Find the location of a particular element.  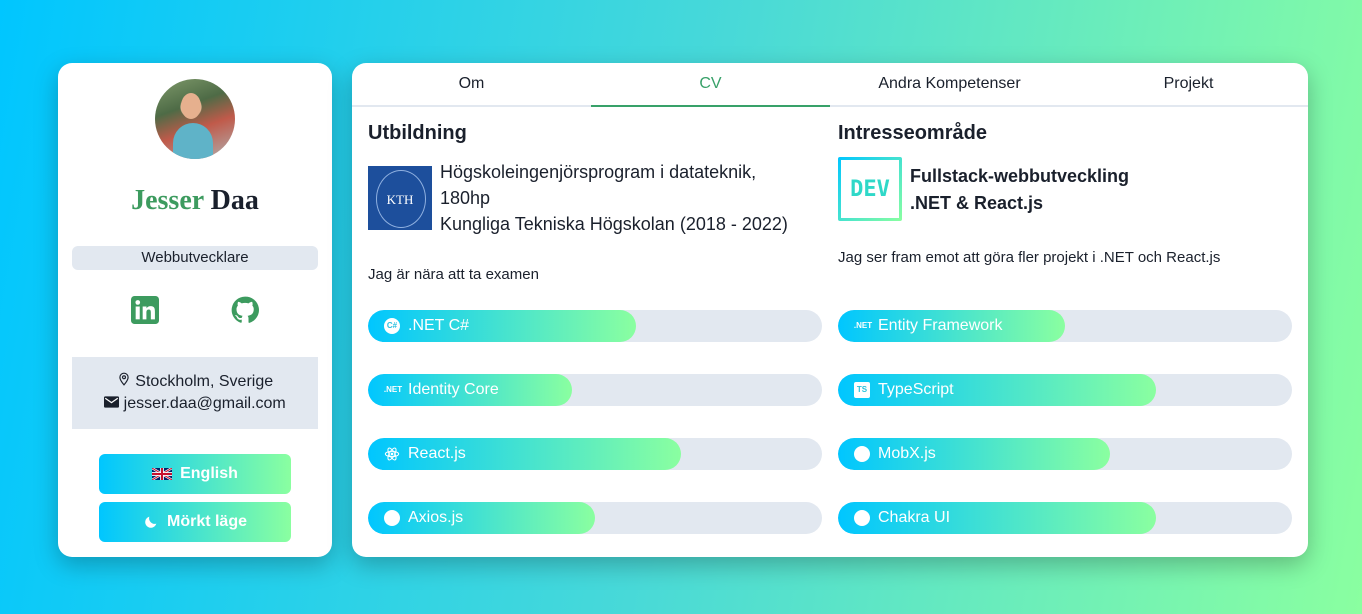

email-text: jesser.daa@gmail.com is located at coordinates (204, 403).